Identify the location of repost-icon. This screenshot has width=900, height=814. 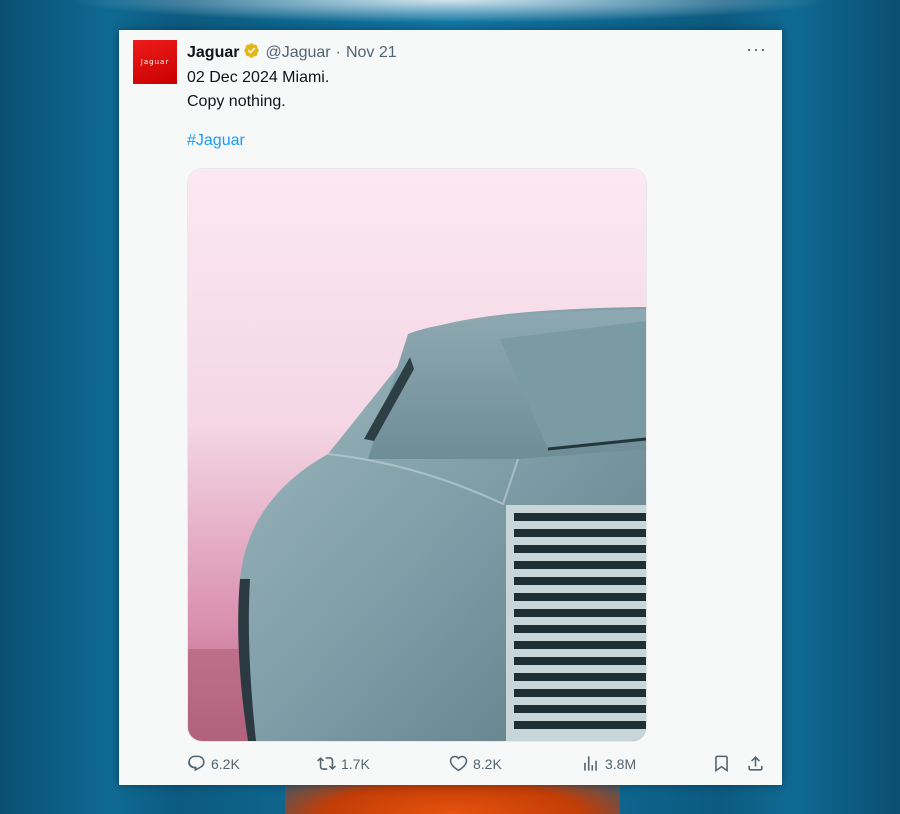
(326, 763).